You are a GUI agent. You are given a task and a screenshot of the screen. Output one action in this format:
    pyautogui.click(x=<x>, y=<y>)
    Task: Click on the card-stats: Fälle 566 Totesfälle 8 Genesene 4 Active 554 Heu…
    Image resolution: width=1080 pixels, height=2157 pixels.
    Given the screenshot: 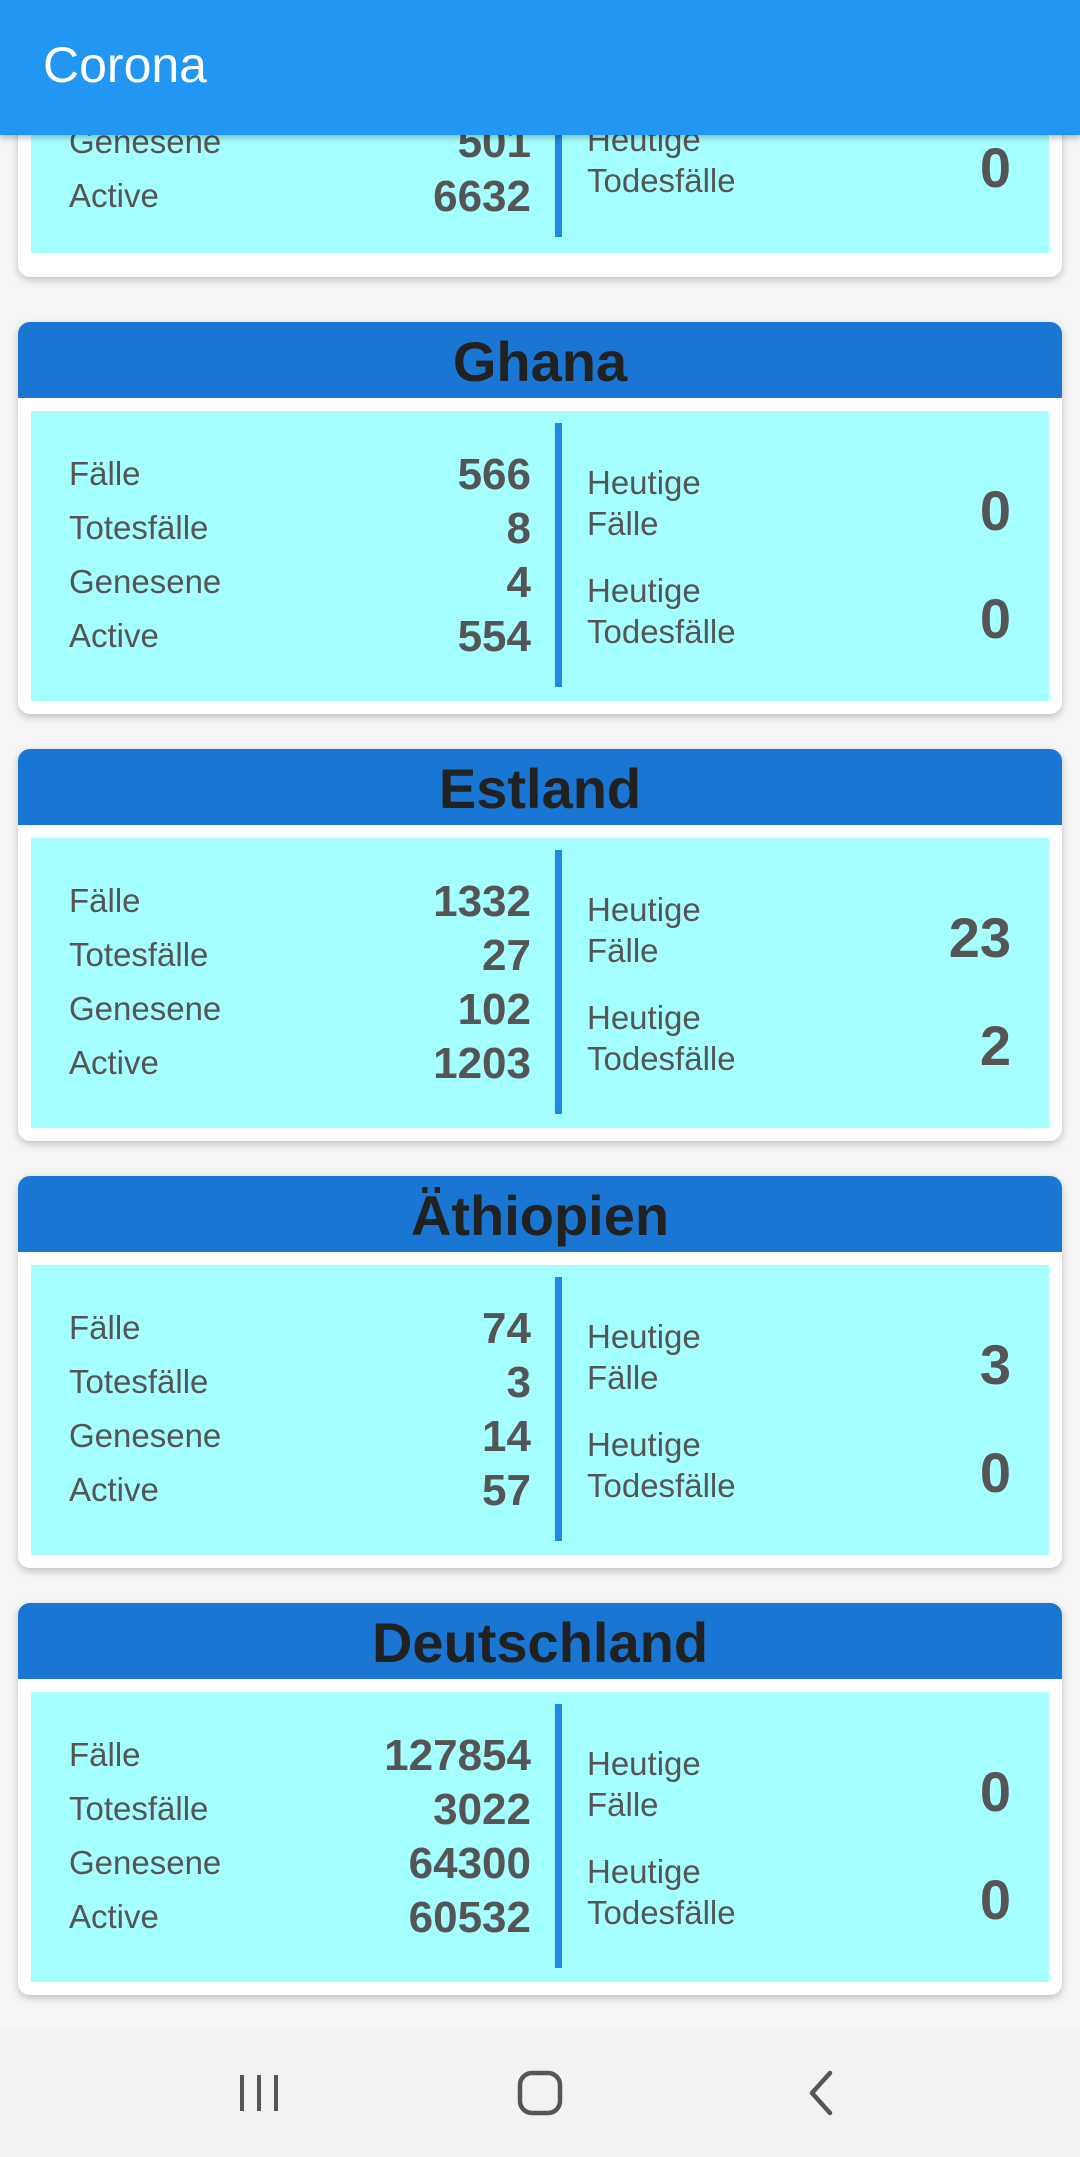 What is the action you would take?
    pyautogui.click(x=540, y=556)
    